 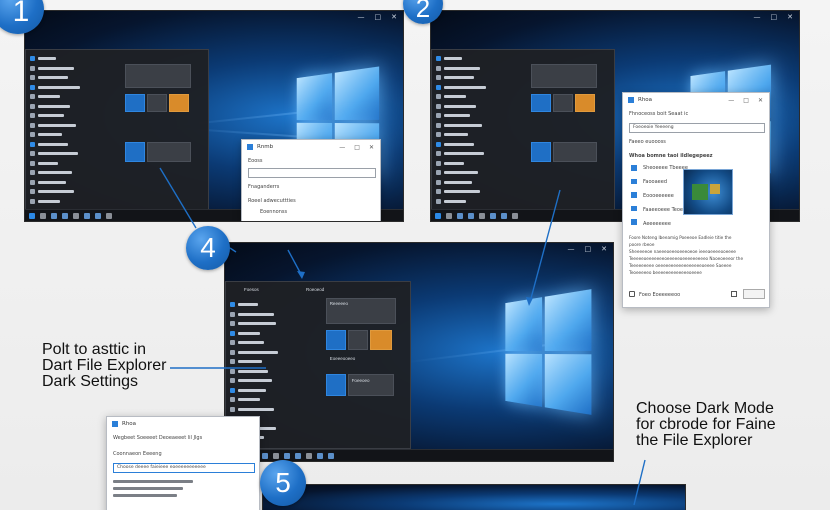 I want to click on ok-button, so click(x=754, y=294).